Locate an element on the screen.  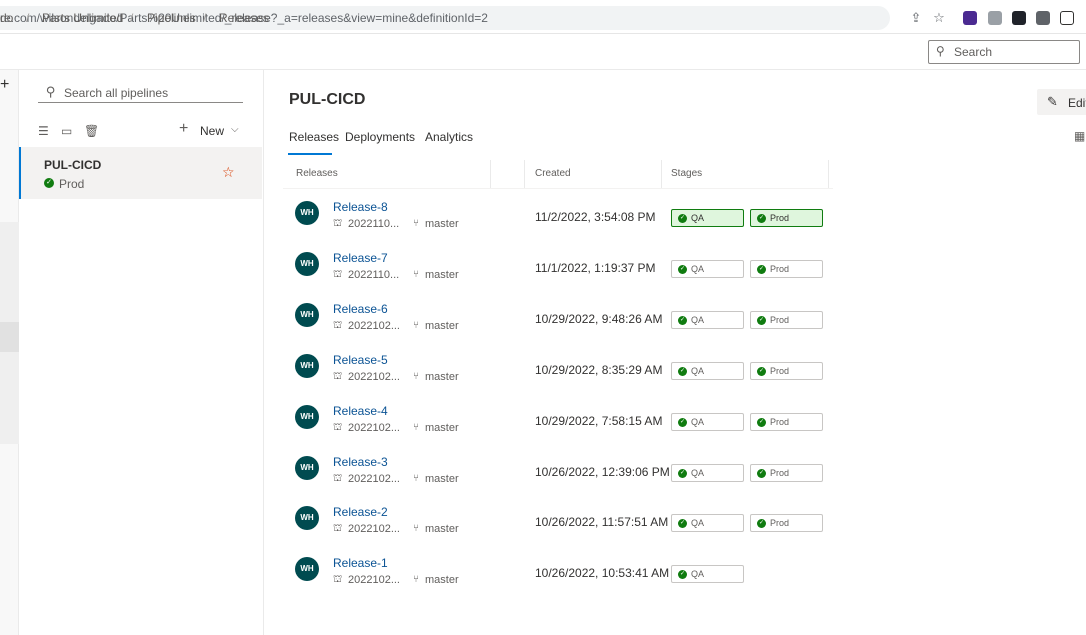
created-date: 10/29/2022, 8:35:29 AM is located at coordinates (599, 369).